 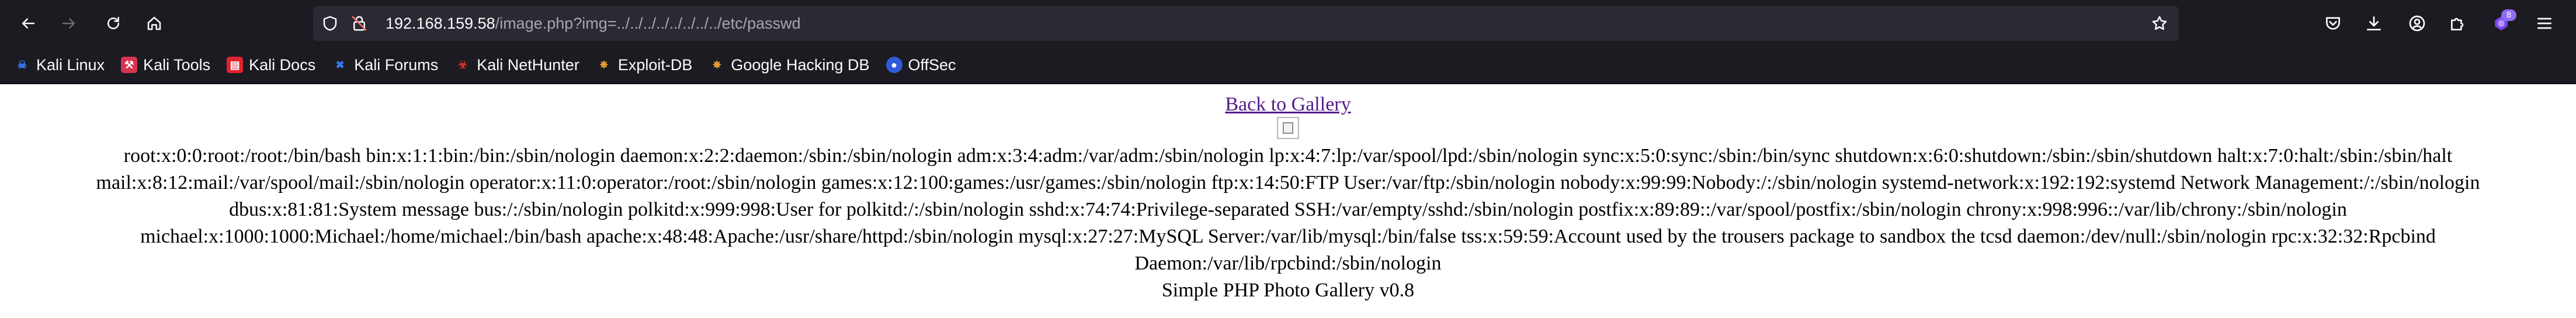 I want to click on ghdb-icon: ✵, so click(x=717, y=64).